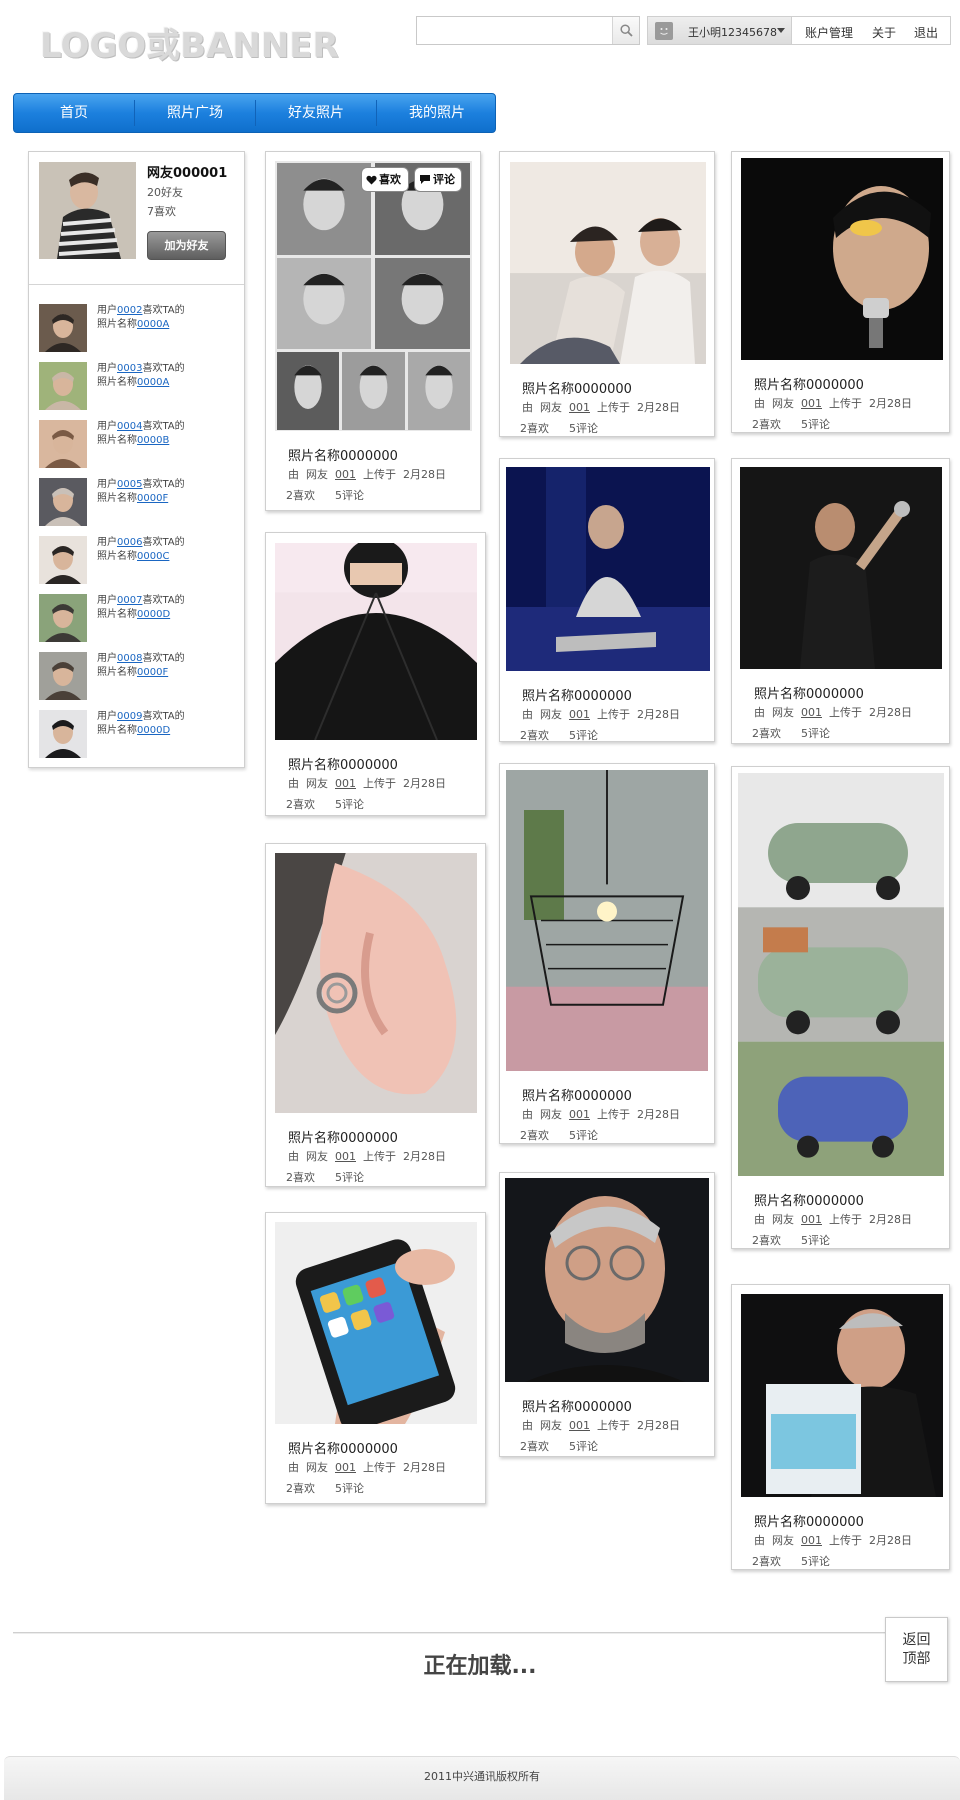  Describe the element at coordinates (129, 426) in the screenshot. I see `activity-user-link: 0004` at that location.